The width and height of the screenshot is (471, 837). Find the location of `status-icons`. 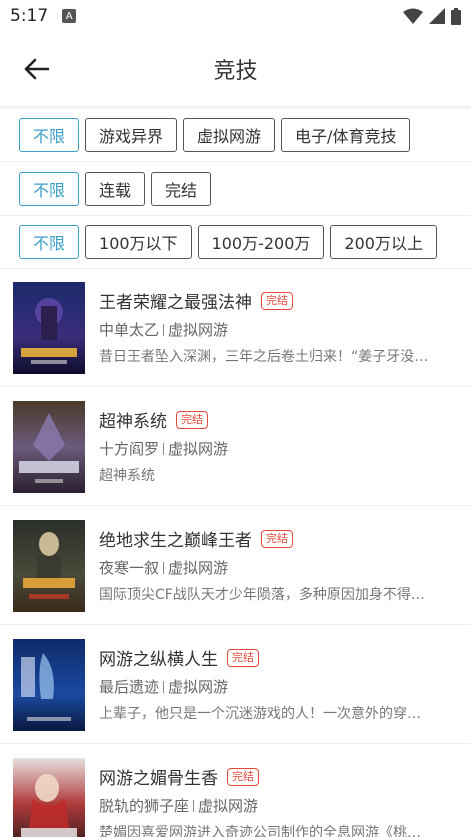

status-icons is located at coordinates (432, 16).